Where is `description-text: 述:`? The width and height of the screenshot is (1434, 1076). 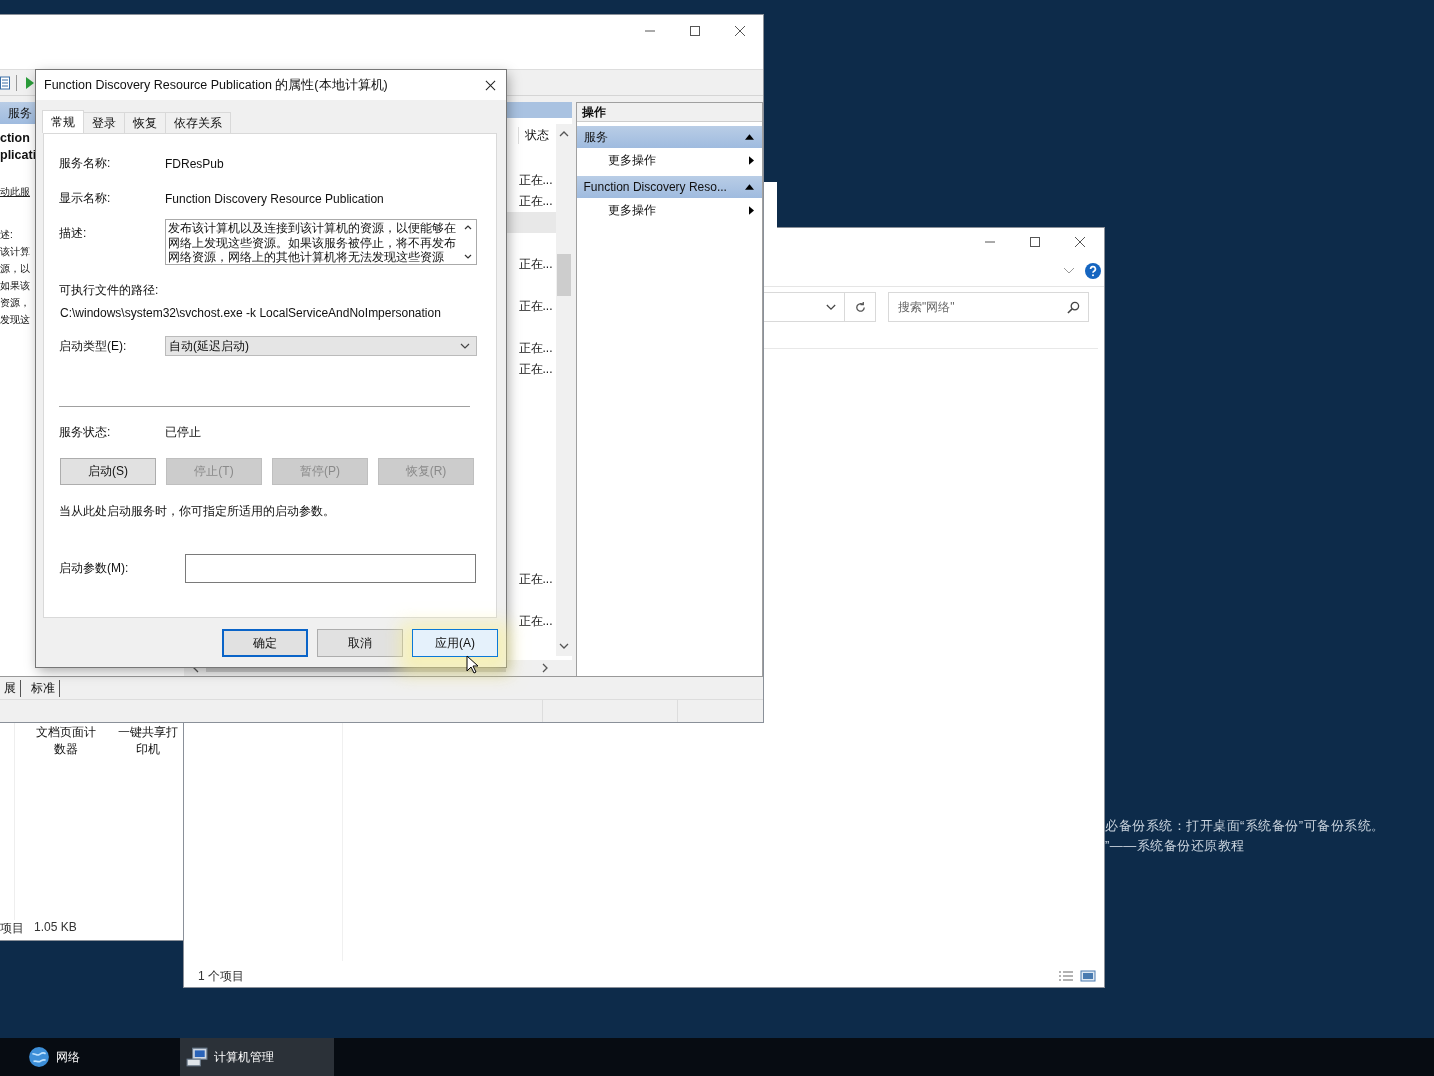 description-text: 述: is located at coordinates (6, 235).